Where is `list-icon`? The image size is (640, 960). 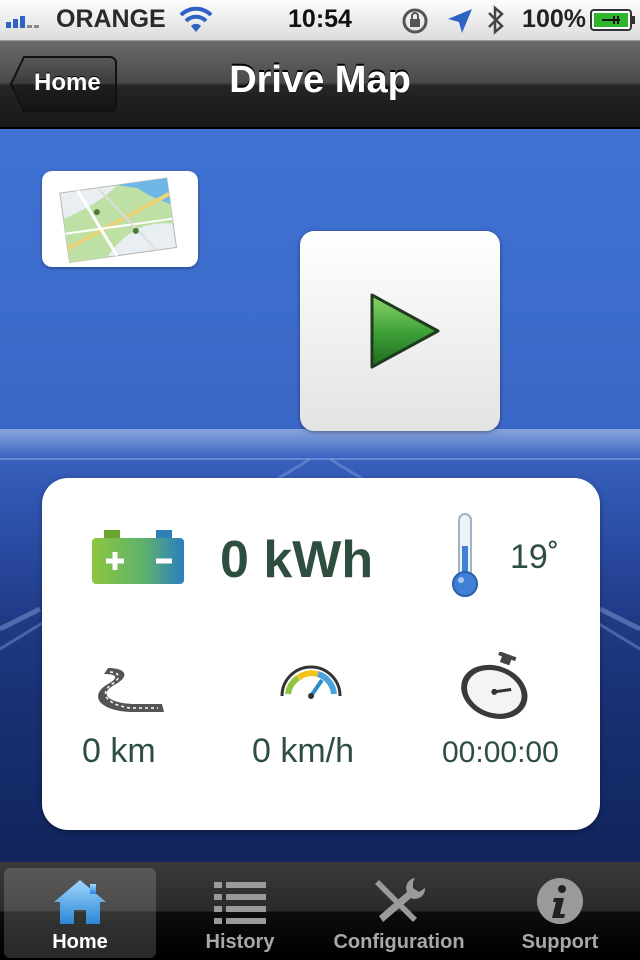 list-icon is located at coordinates (240, 903).